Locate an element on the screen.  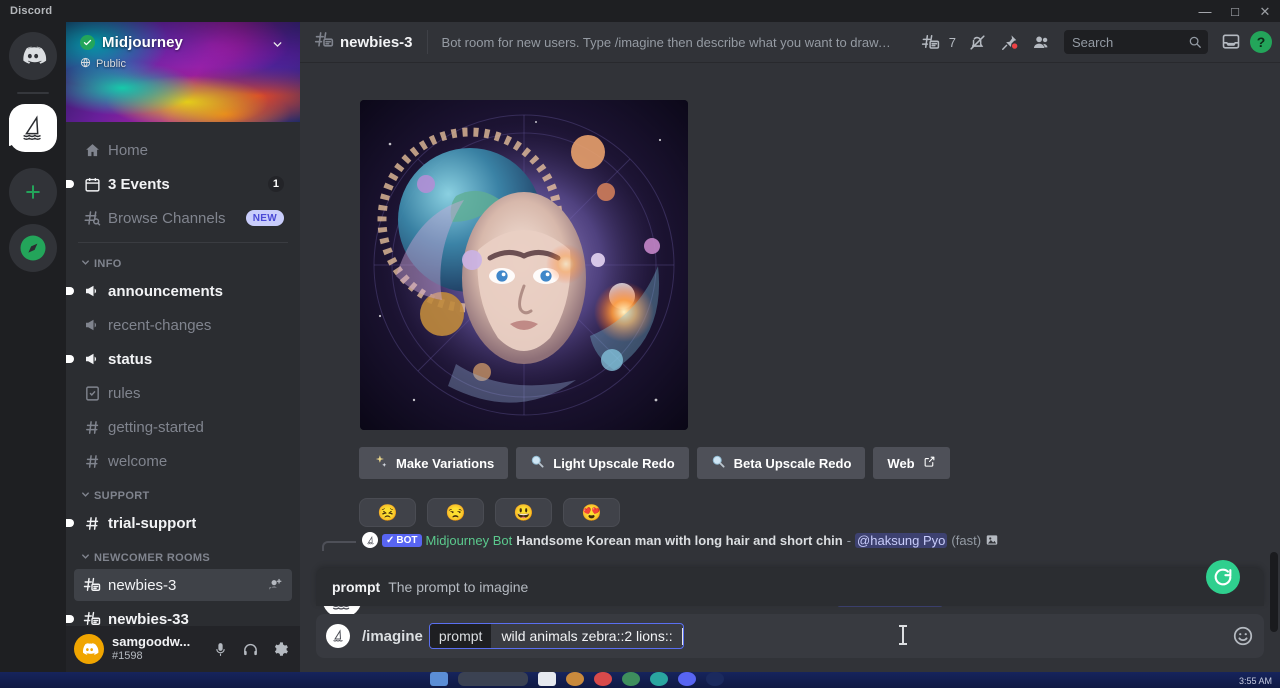
help-button: ? is located at coordinates (1261, 42).